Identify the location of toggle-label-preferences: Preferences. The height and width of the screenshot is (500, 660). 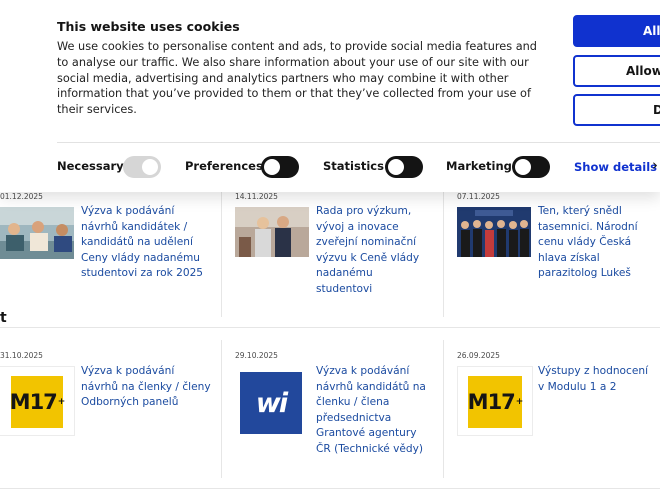
(224, 166).